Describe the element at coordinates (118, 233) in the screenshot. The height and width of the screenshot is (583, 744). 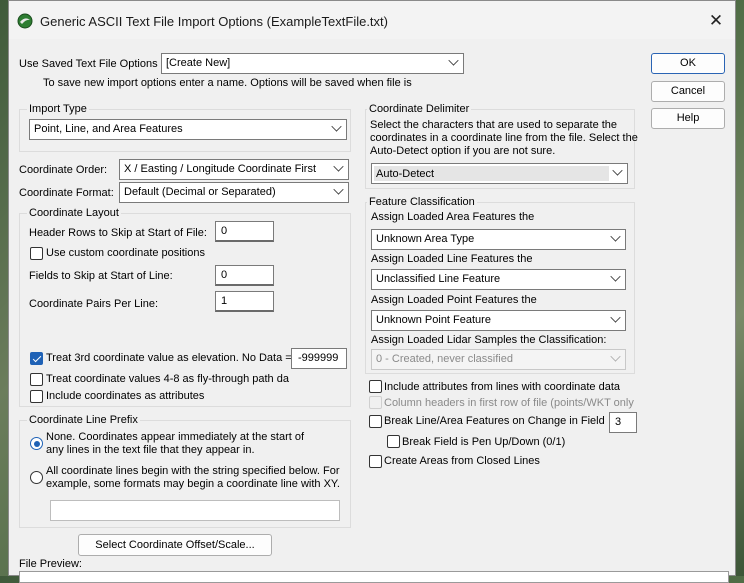
I see `header-rows-label: Header Rows to Skip at Start of File:` at that location.